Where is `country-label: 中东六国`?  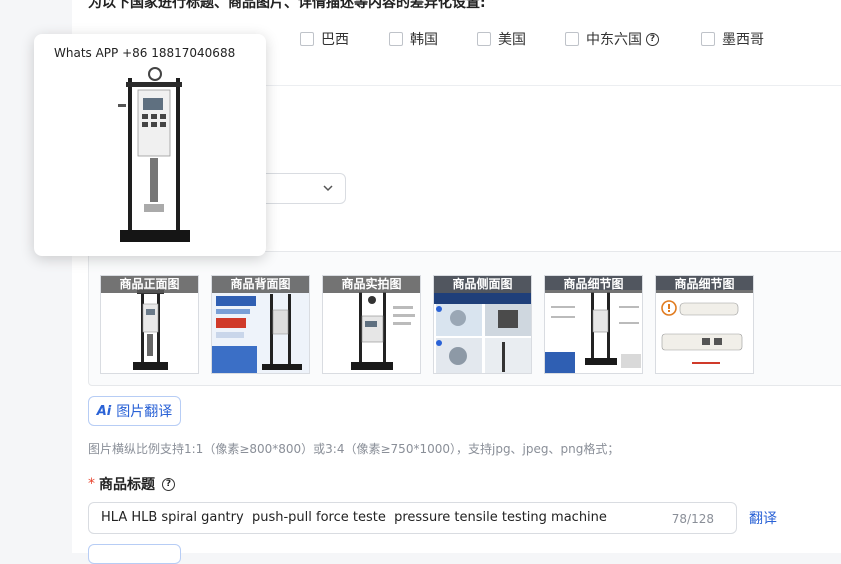 country-label: 中东六国 is located at coordinates (614, 40).